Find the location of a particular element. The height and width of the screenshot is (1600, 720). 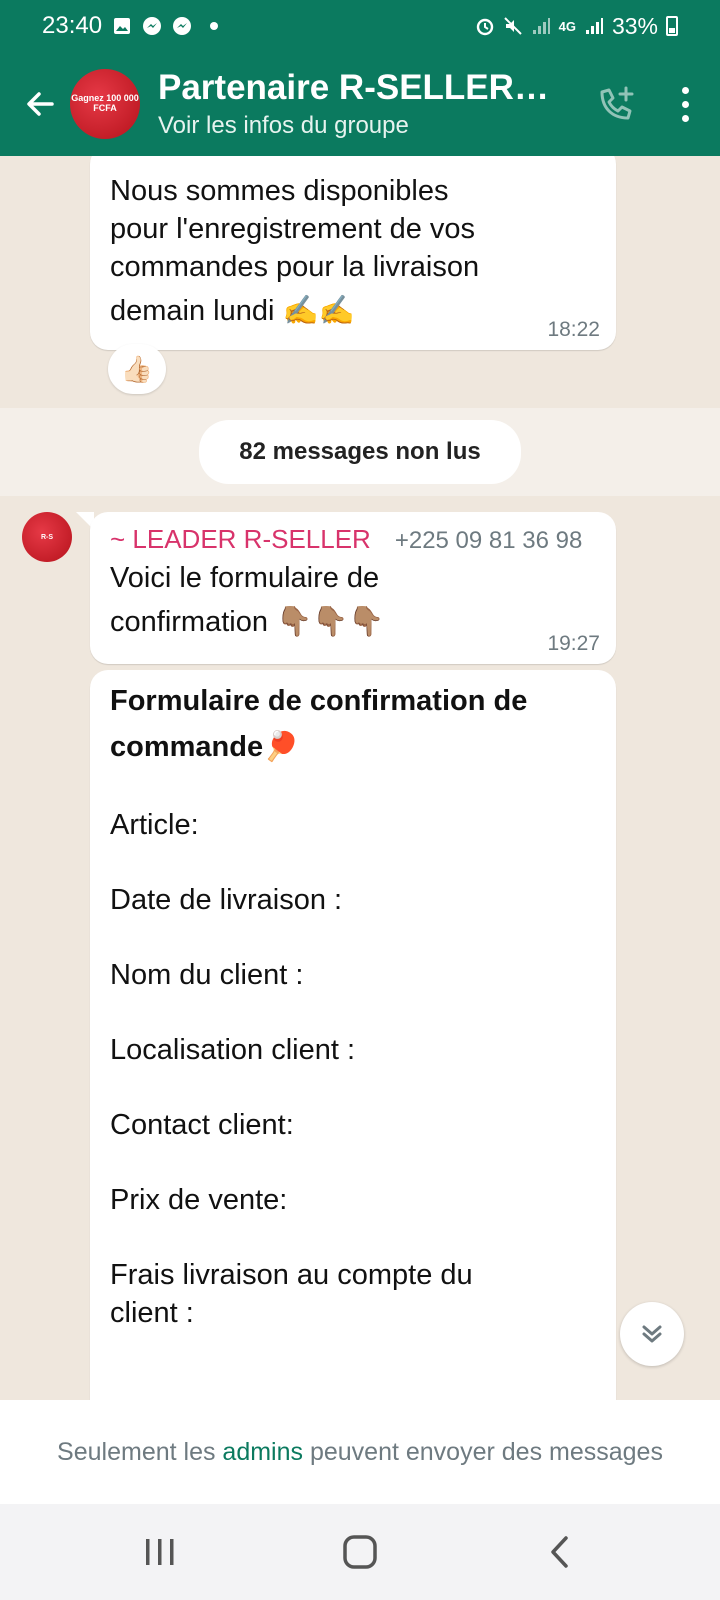

message-text: Voici le formulaire de is located at coordinates (245, 578).